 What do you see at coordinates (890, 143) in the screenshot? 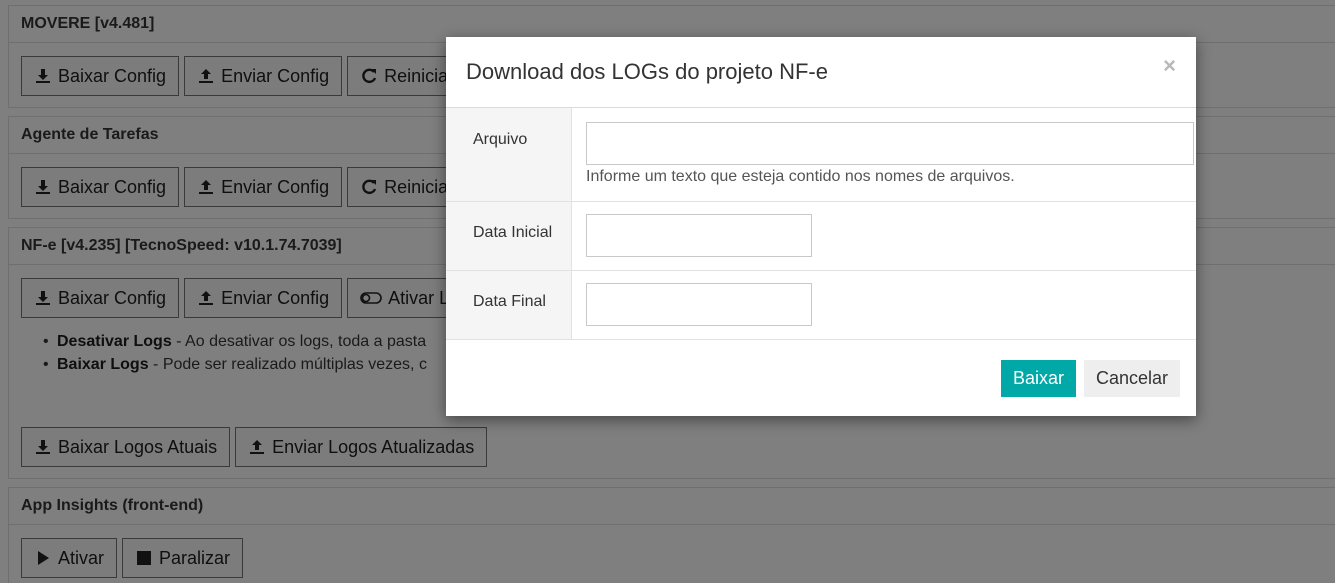
I see `arquivo-input` at bounding box center [890, 143].